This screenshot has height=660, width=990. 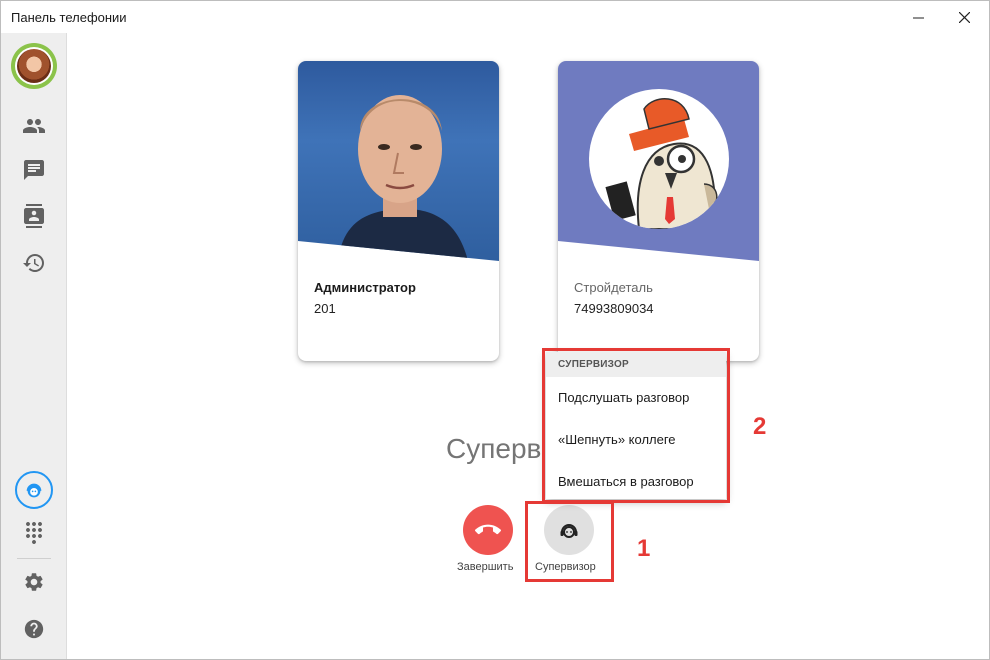 I want to click on help-icon, so click(x=34, y=629).